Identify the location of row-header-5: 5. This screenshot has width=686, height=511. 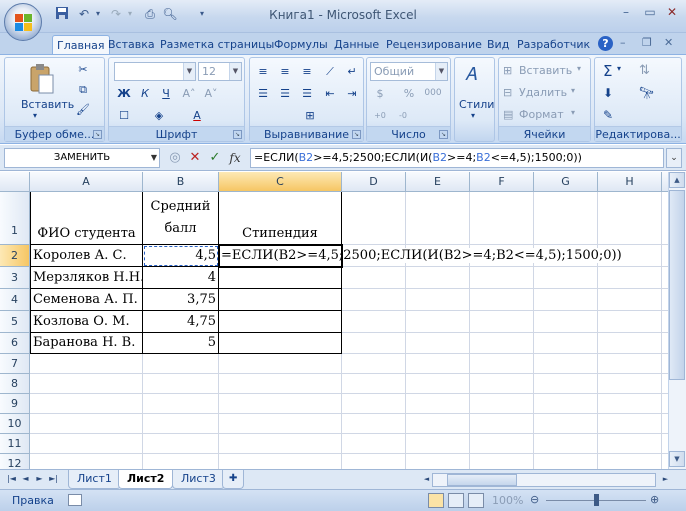
(15, 322).